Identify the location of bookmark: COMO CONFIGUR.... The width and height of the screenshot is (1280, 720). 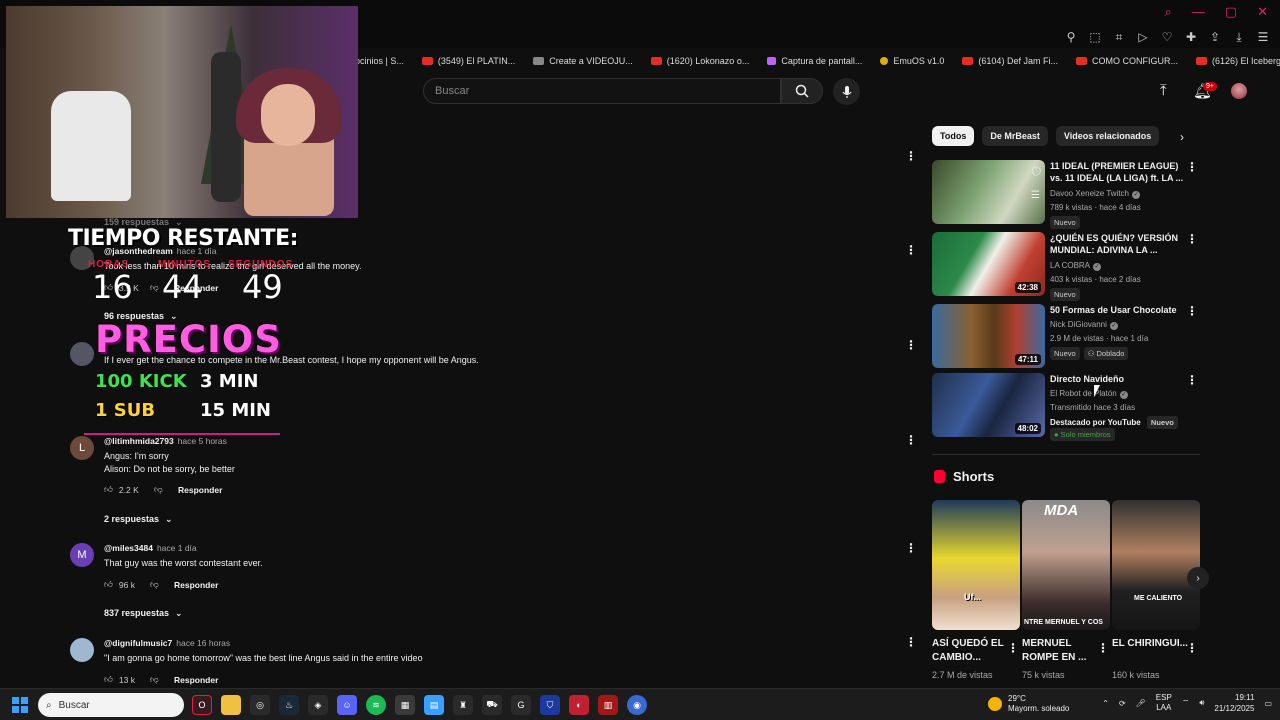
(1126, 61).